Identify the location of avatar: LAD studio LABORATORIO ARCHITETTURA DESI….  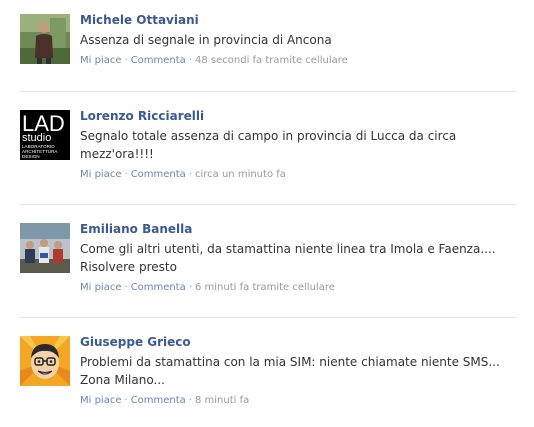
(45, 135).